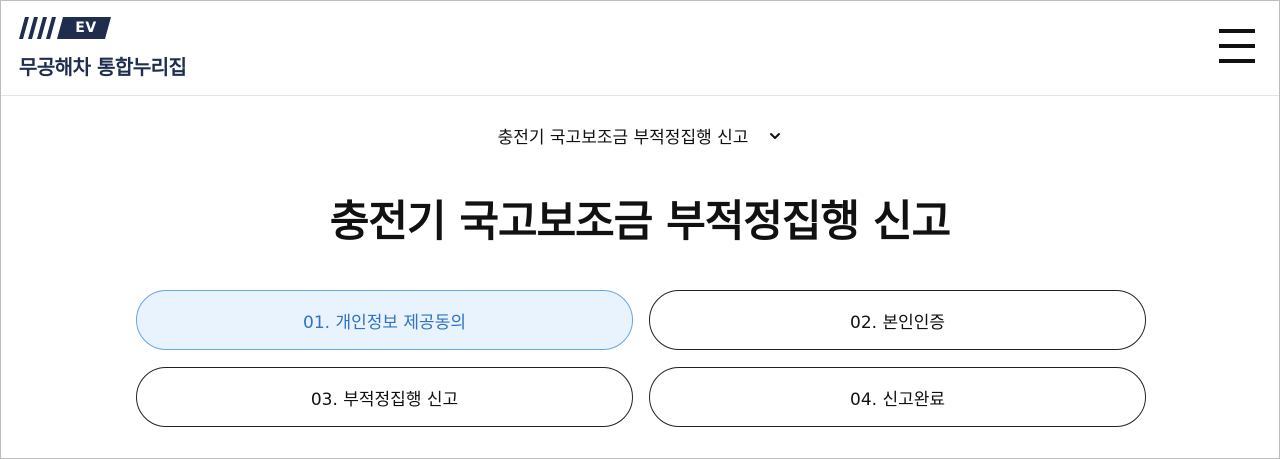 The height and width of the screenshot is (459, 1280). Describe the element at coordinates (640, 222) in the screenshot. I see `page-title: 충전기 국고보조금 부적정집행 신고` at that location.